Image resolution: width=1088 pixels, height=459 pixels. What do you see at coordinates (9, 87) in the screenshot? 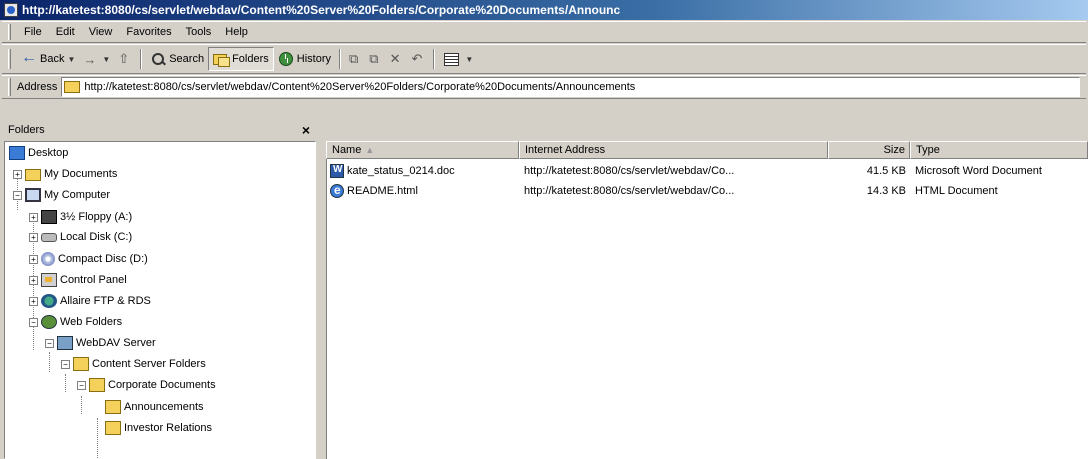
I see `address-bar-grip` at bounding box center [9, 87].